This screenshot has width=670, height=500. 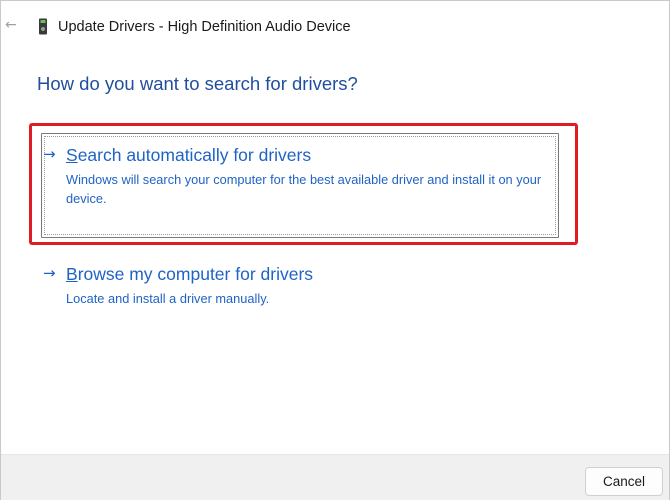 I want to click on access-key-letter: S, so click(x=72, y=155).